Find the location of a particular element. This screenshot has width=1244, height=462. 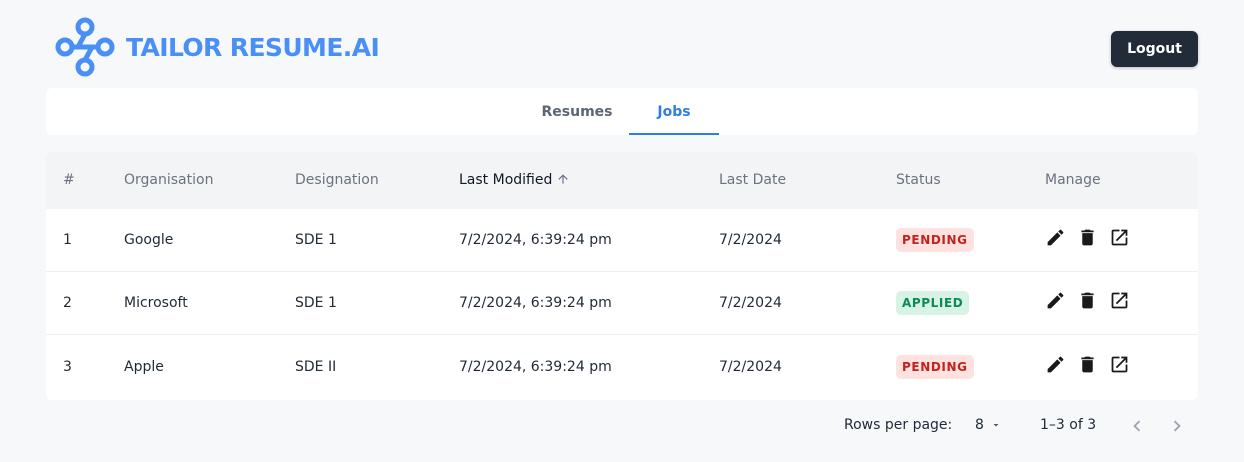

rows-per-page-label: Rows per page: is located at coordinates (898, 425).